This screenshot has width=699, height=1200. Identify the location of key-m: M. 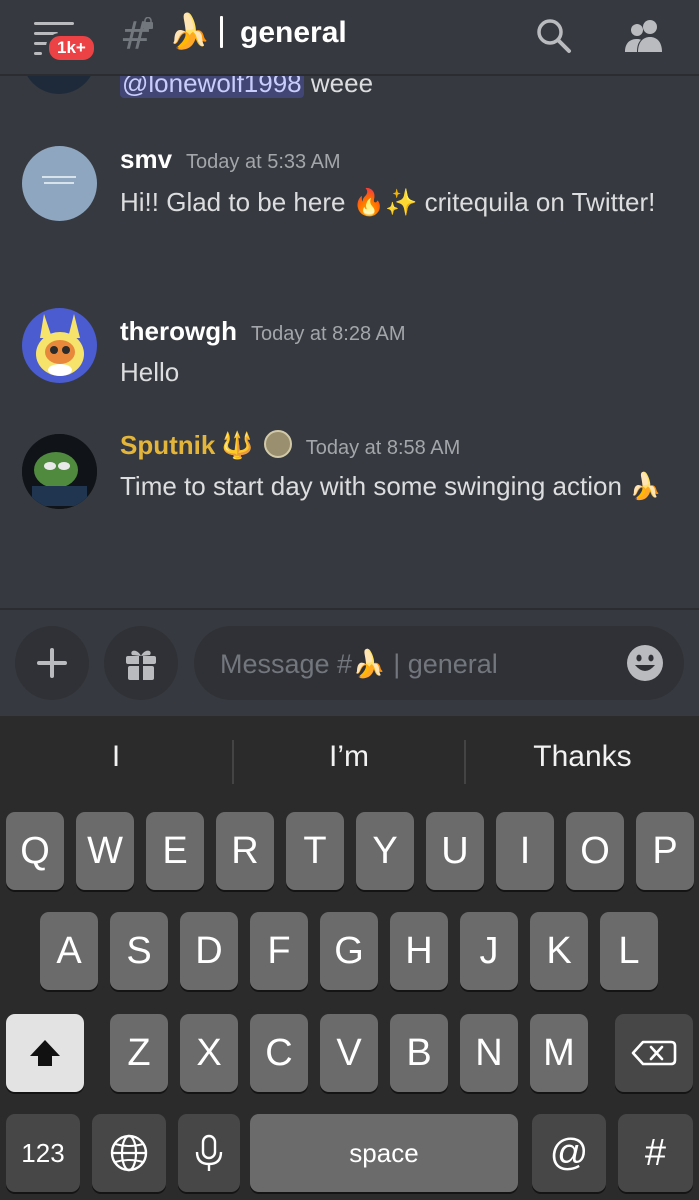
(559, 1053).